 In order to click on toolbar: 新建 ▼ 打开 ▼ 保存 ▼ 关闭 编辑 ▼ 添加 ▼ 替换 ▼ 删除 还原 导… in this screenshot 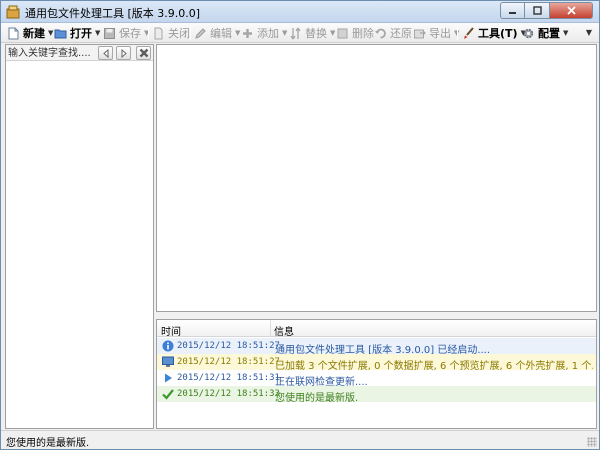, I will do `click(300, 33)`.